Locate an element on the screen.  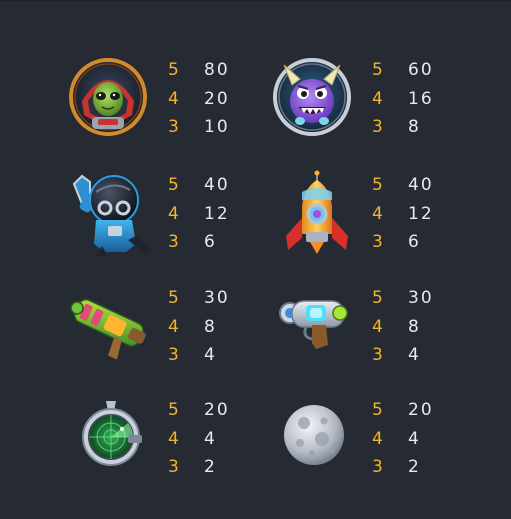
paytable-entry-rocket: 5 40 4 12 3 6 is located at coordinates (391, 220).